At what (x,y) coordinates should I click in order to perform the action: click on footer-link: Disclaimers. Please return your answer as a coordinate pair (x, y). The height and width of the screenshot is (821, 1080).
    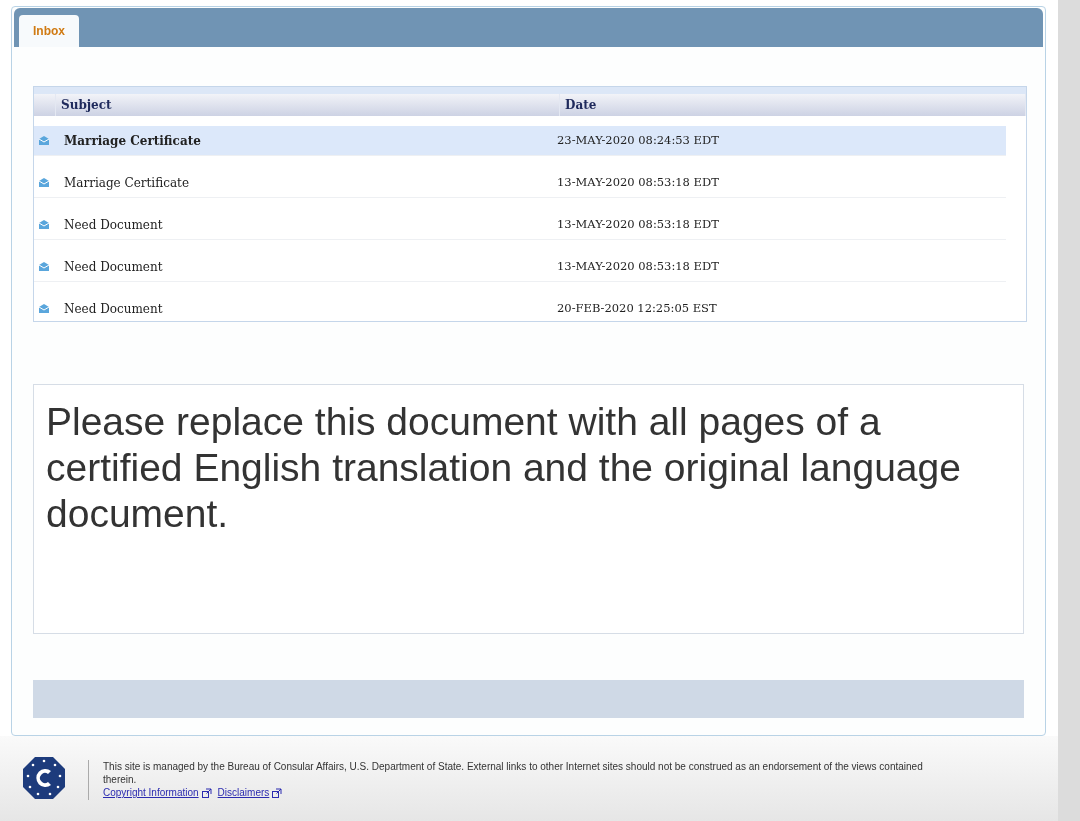
    Looking at the image, I should click on (250, 792).